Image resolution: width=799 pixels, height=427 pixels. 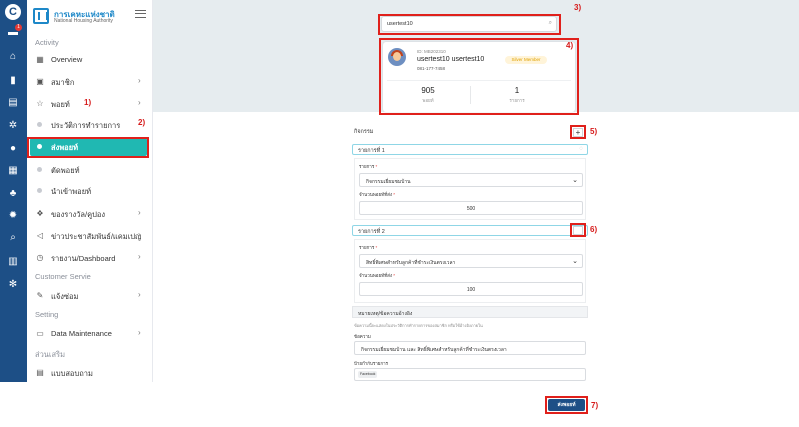 What do you see at coordinates (139, 102) in the screenshot?
I see `chevron-down-icon: ›` at bounding box center [139, 102].